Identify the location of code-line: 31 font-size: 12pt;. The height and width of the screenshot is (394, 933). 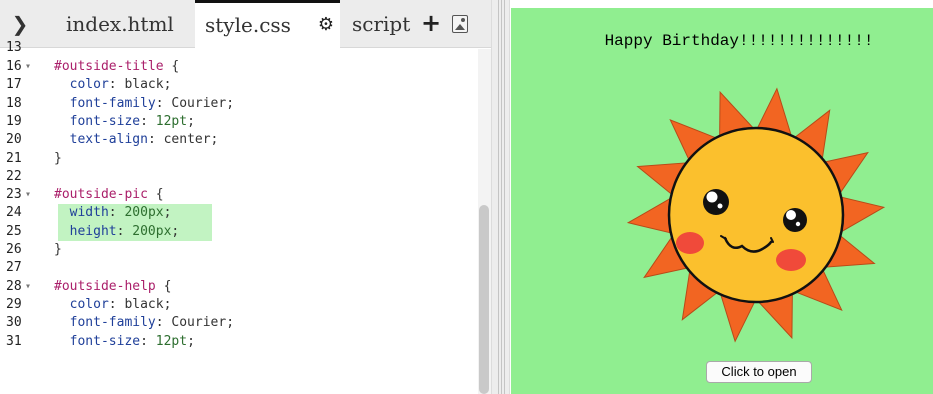
(239, 342).